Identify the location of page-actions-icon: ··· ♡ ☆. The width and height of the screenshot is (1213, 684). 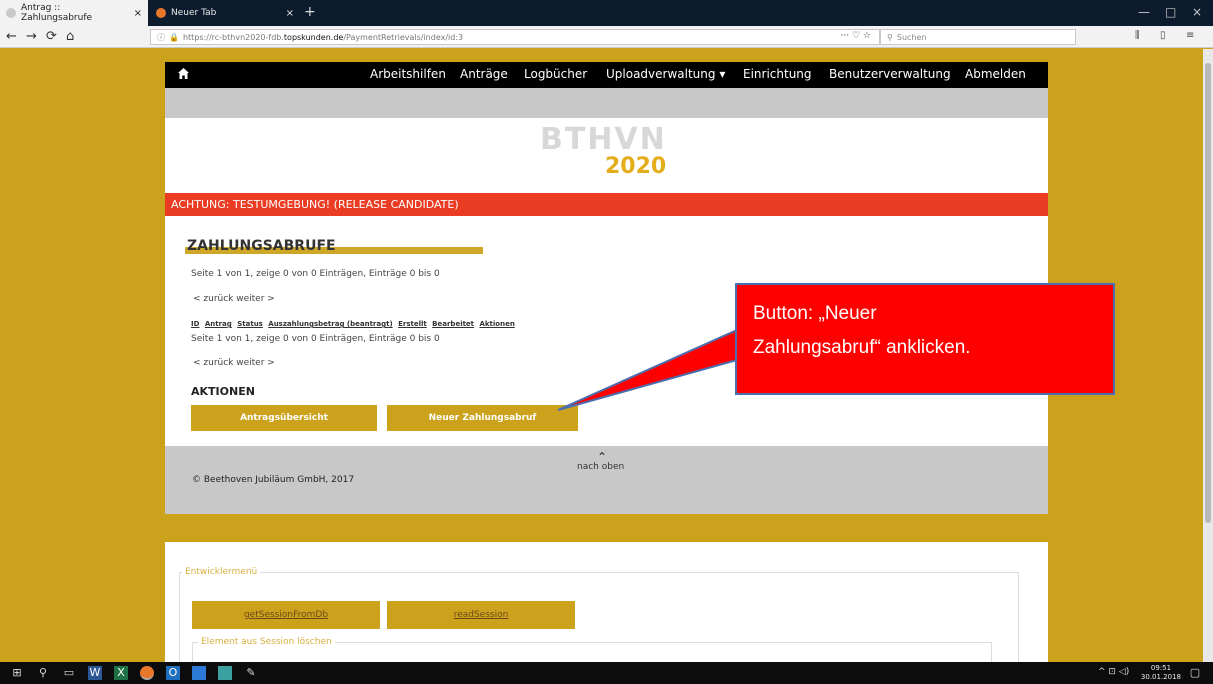
(856, 36).